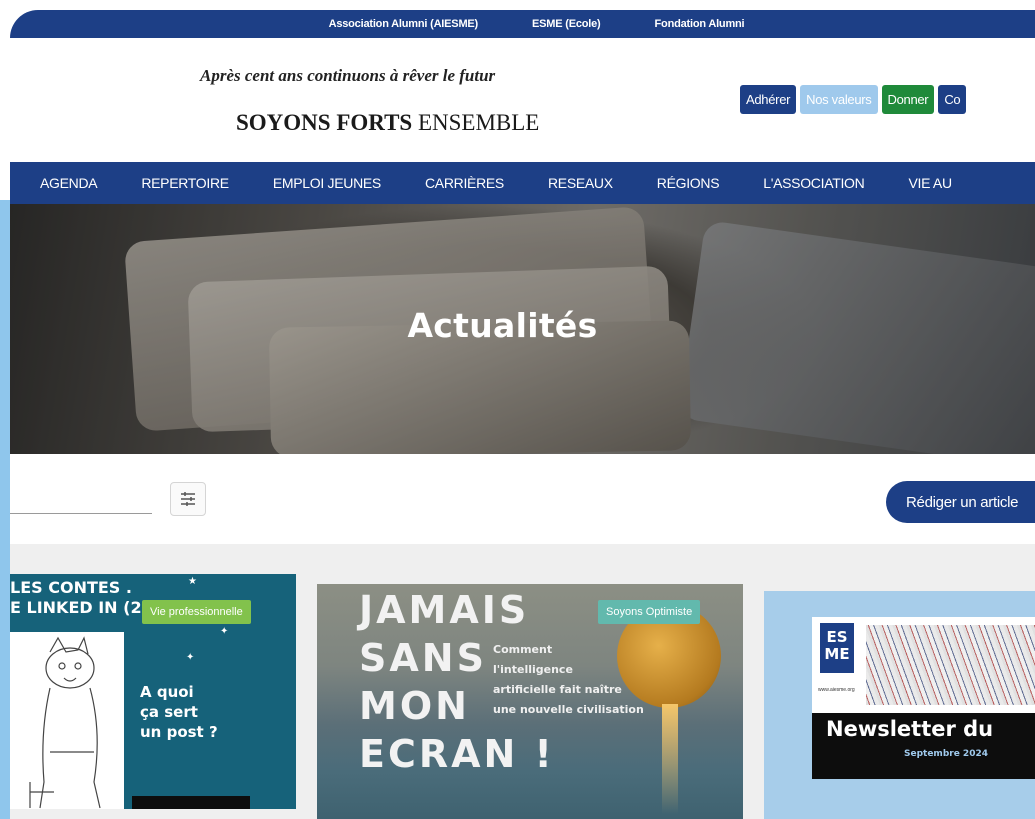 This screenshot has height=819, width=1035. Describe the element at coordinates (910, 729) in the screenshot. I see `newsletter-title: Newsletter du` at that location.